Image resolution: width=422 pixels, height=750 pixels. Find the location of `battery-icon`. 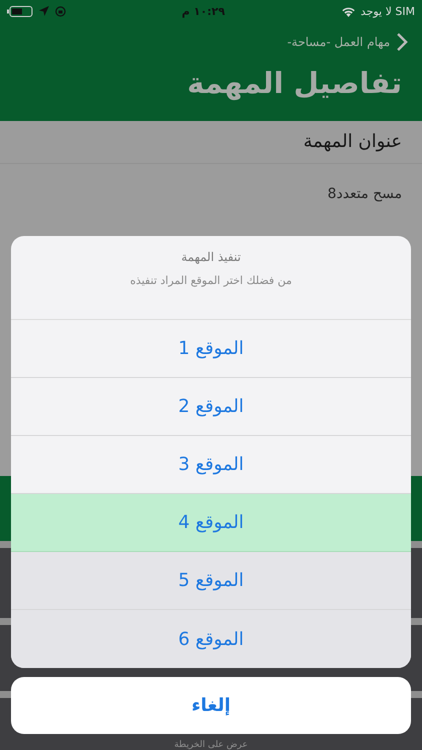

battery-icon is located at coordinates (20, 11).